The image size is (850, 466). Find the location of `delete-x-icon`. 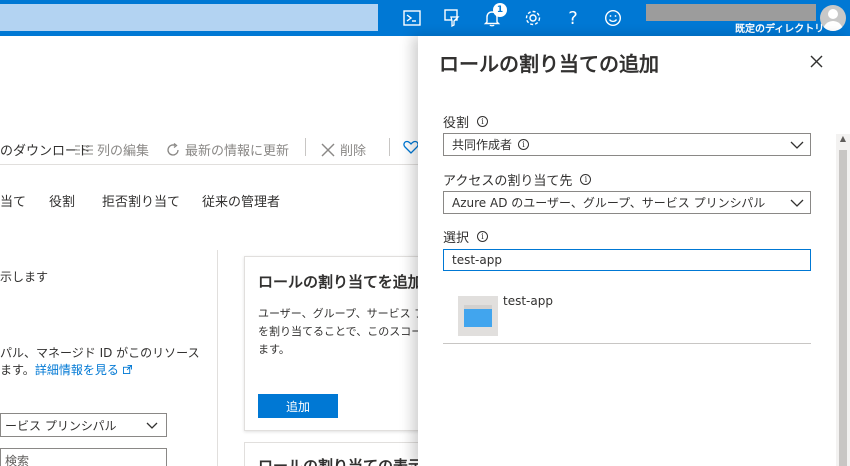

delete-x-icon is located at coordinates (328, 149).